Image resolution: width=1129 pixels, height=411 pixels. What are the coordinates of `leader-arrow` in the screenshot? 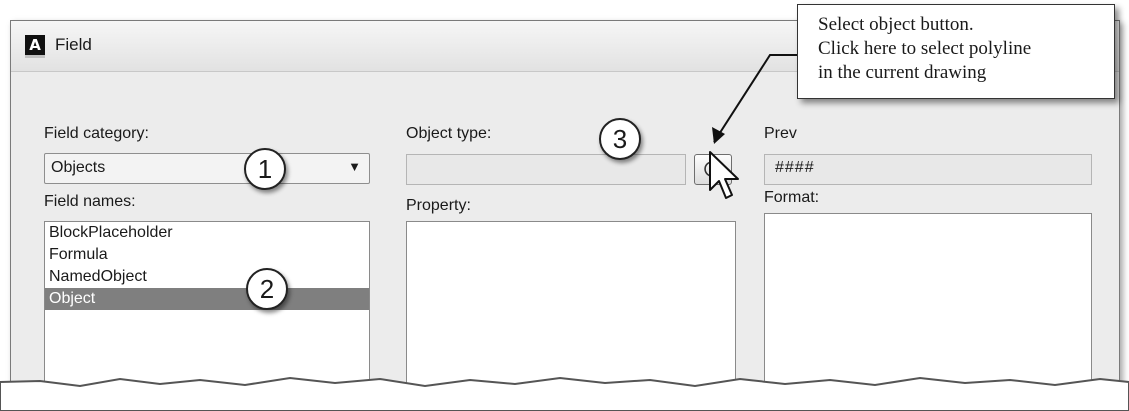 It's located at (754, 99).